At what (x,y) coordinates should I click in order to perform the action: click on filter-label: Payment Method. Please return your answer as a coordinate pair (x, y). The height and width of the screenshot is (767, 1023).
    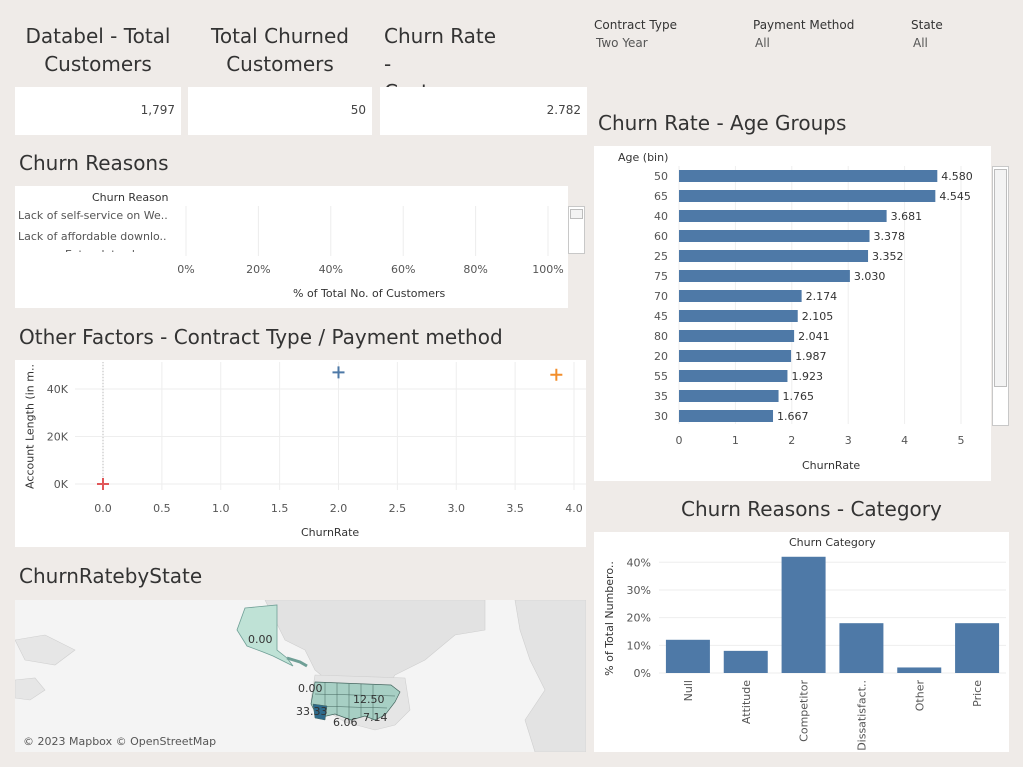
    Looking at the image, I should click on (804, 25).